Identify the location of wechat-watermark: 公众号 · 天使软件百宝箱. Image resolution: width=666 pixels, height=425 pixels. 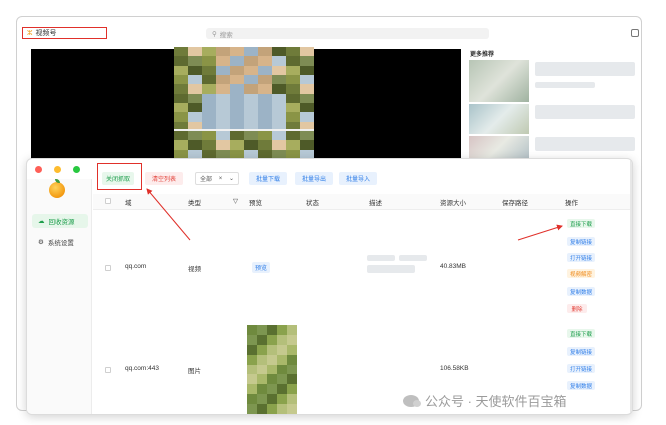
(485, 400).